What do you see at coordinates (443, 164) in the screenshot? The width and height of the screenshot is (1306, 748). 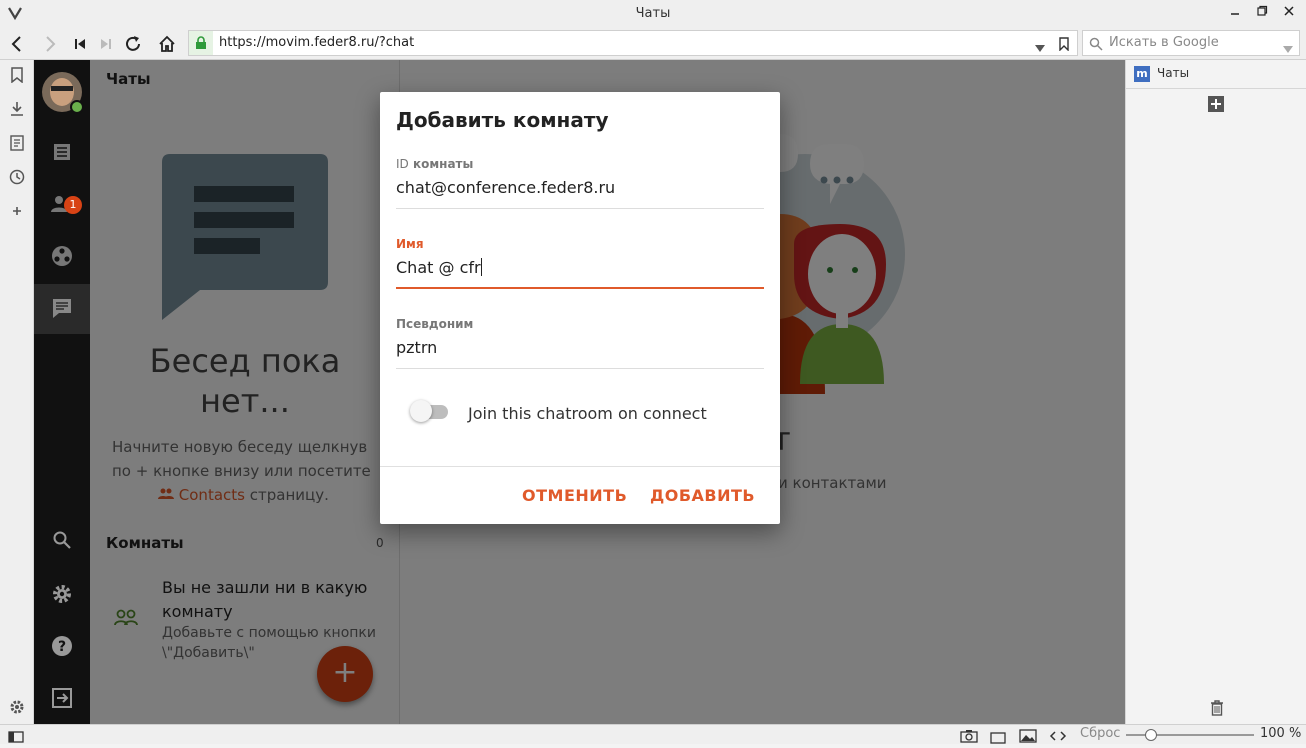 I see `room-id-label-text: комнаты` at bounding box center [443, 164].